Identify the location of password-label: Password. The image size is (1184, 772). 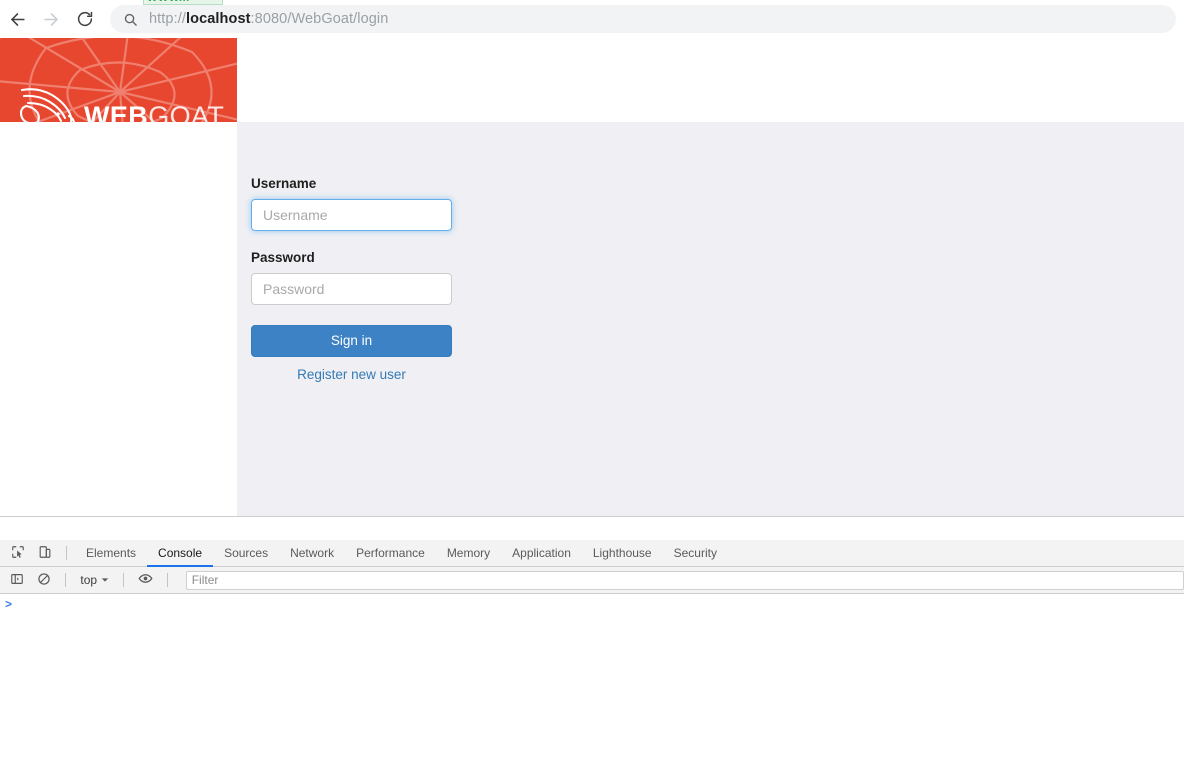
(283, 257).